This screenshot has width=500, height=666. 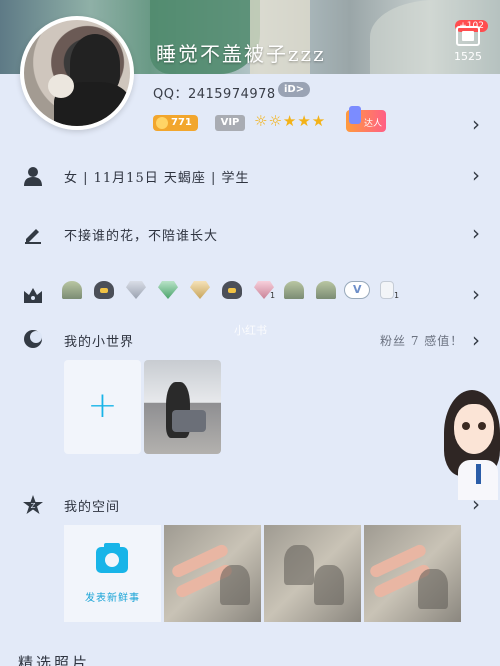 I want to click on avatar, so click(x=77, y=73).